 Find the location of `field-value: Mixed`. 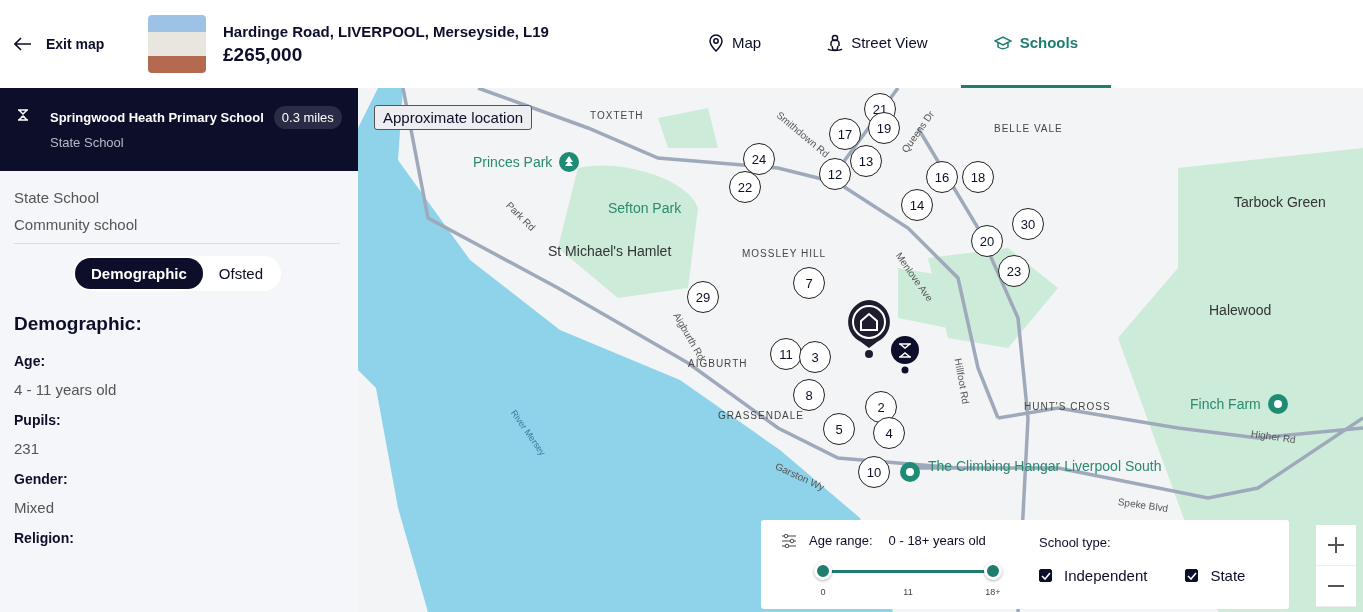

field-value: Mixed is located at coordinates (34, 507).